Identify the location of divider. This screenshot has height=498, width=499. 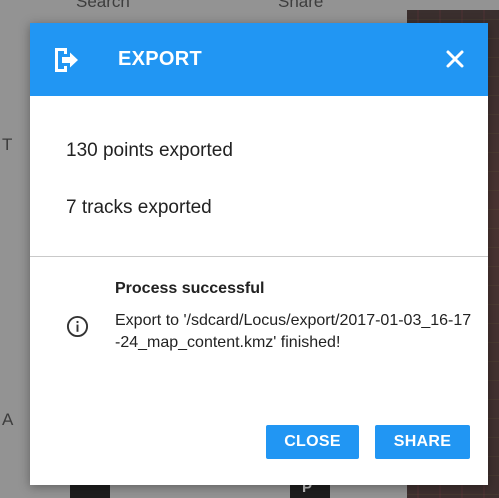
(259, 256).